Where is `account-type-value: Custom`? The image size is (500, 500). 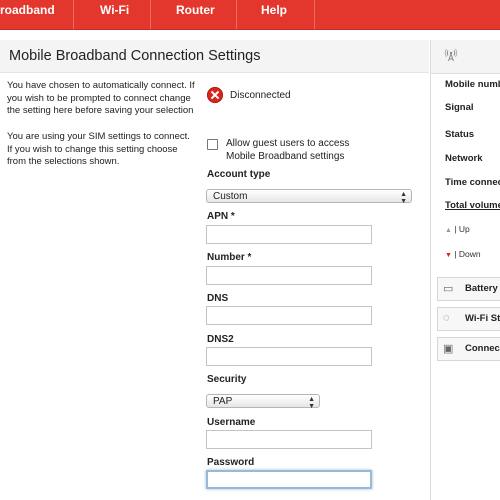 account-type-value: Custom is located at coordinates (230, 196).